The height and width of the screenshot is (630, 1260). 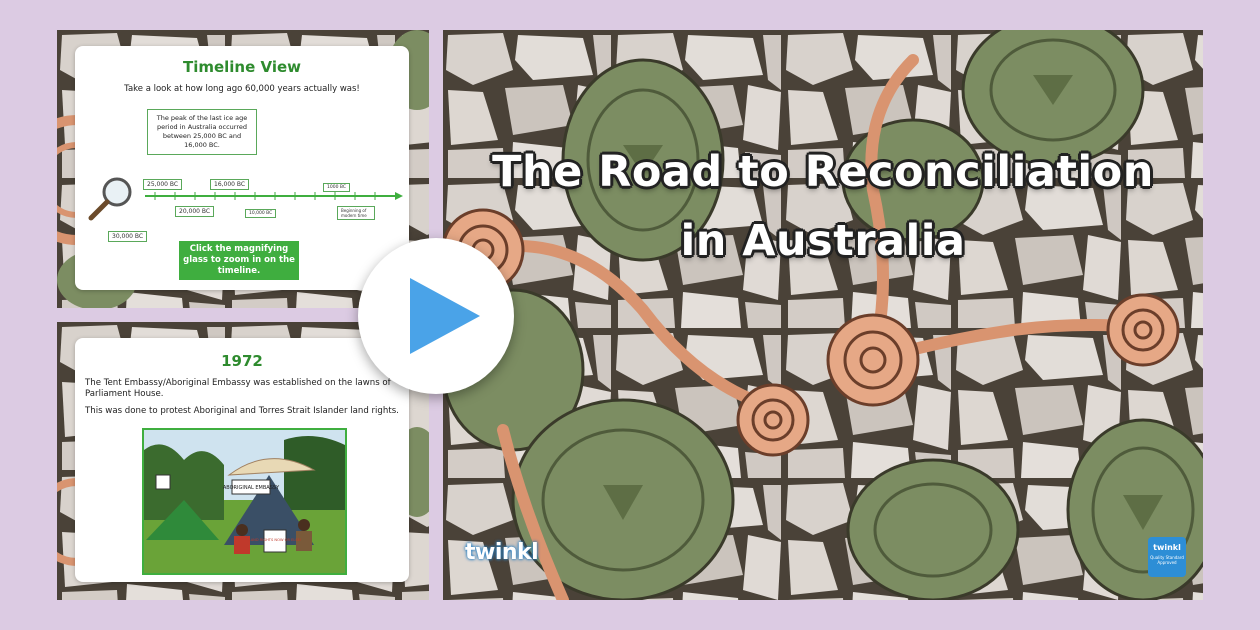 I want to click on timeline-label-10000: 10,000 BC, so click(x=261, y=213).